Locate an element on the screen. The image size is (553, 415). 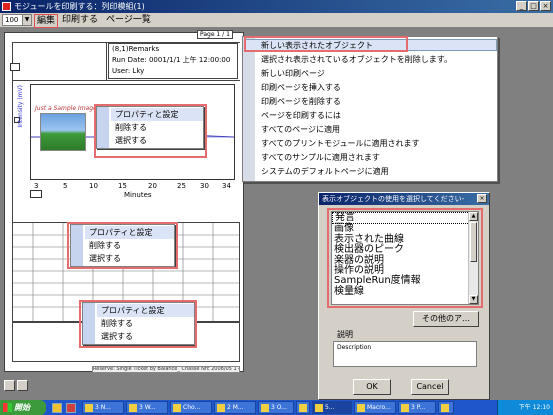
list-item: 検量線 is located at coordinates (405, 291).